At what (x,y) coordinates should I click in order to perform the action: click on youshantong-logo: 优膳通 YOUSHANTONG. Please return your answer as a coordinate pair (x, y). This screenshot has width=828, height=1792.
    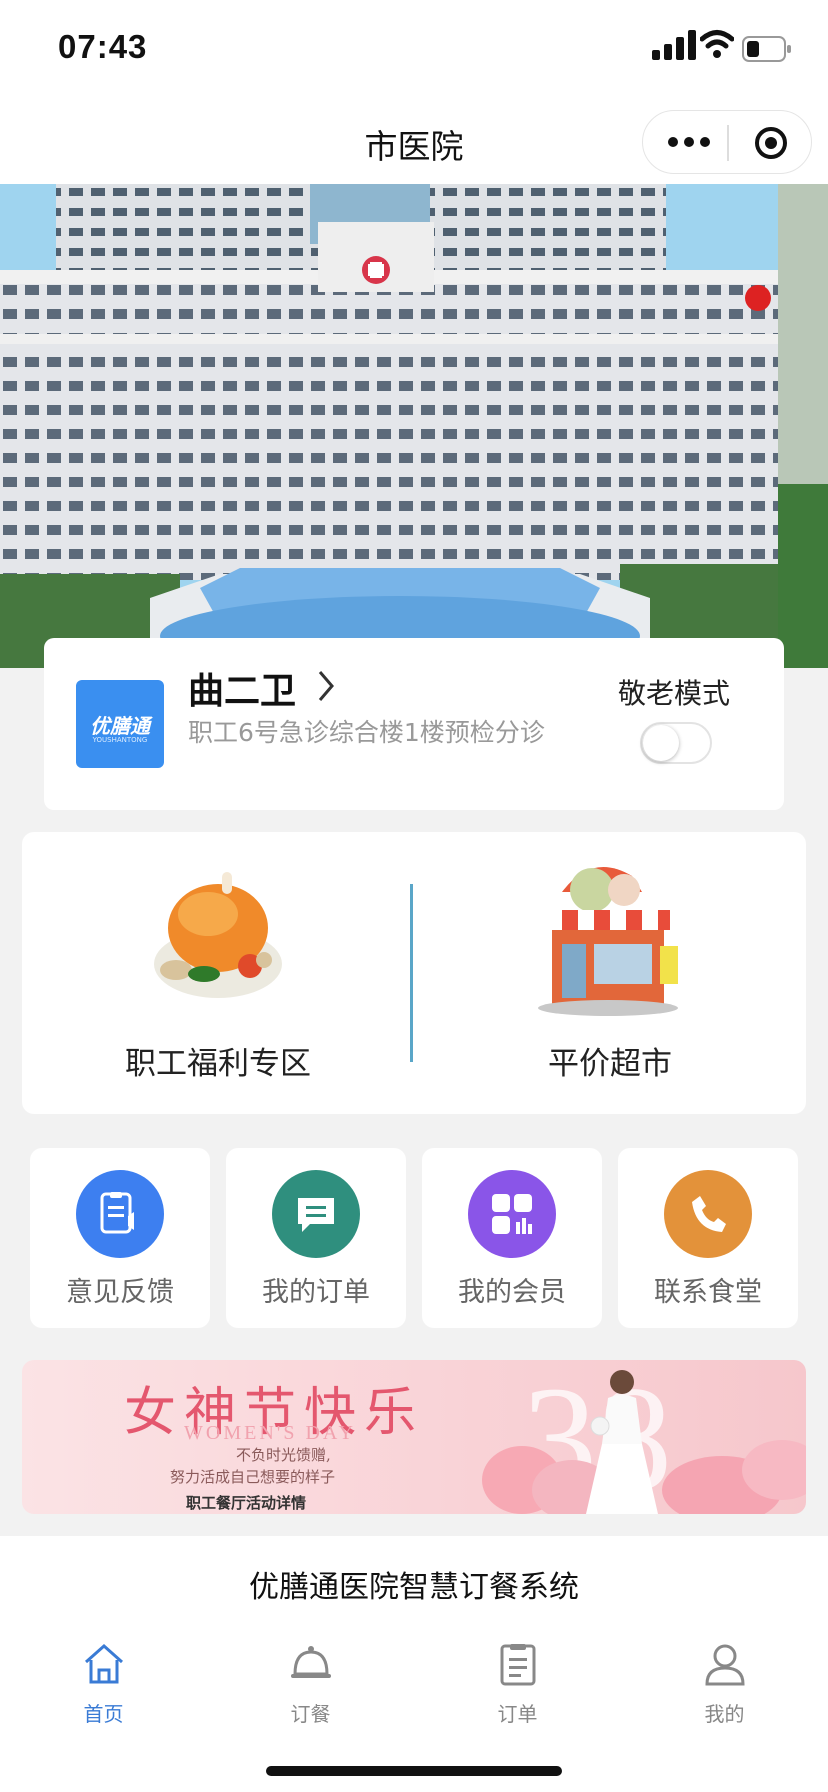
    Looking at the image, I should click on (120, 724).